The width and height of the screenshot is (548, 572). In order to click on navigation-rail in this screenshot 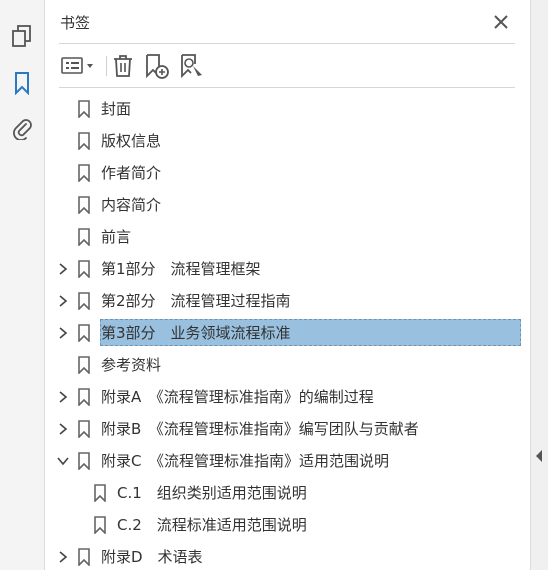, I will do `click(22, 285)`.